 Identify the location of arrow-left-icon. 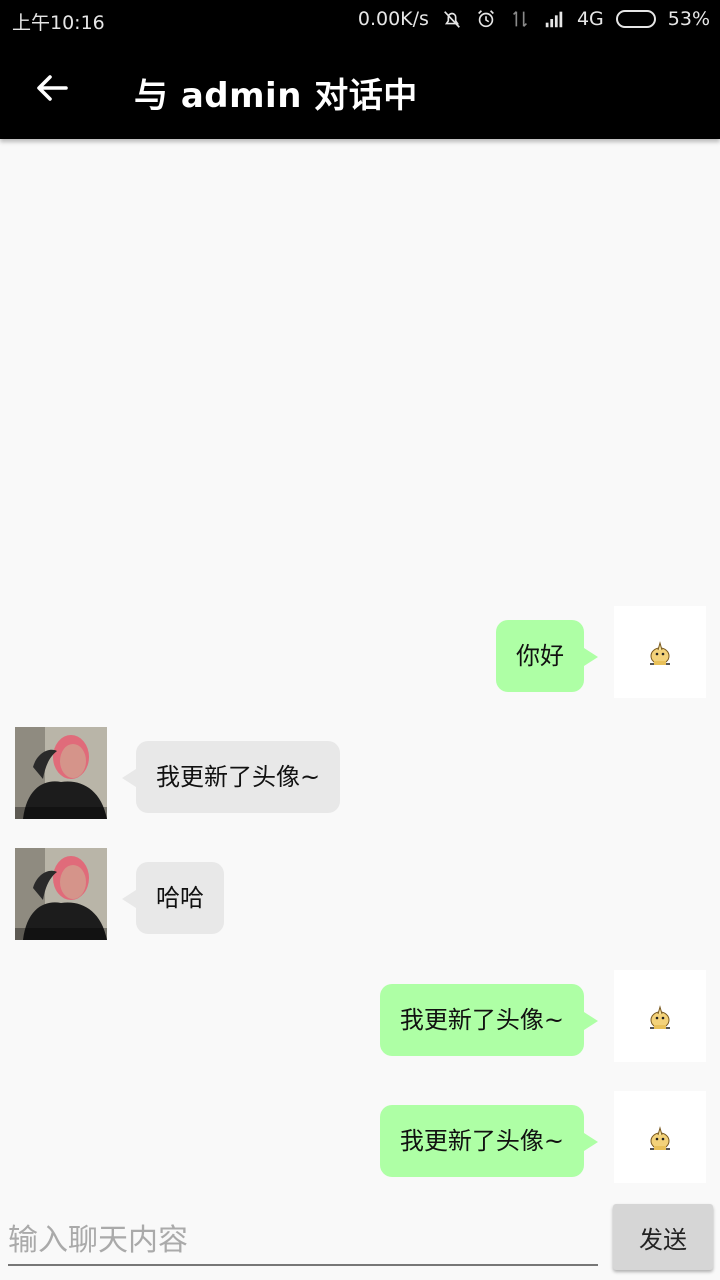
(52, 88).